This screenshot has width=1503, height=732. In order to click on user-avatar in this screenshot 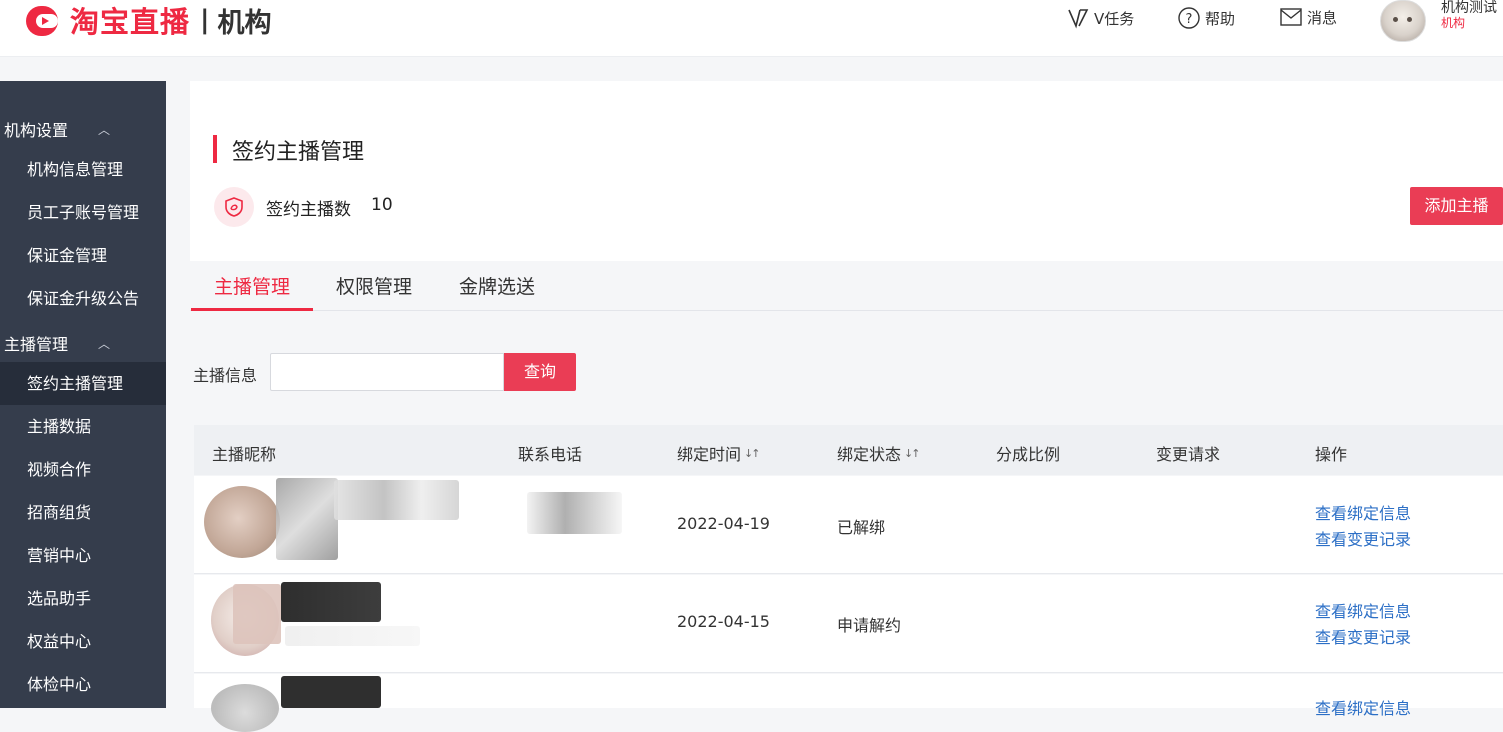, I will do `click(1403, 21)`.